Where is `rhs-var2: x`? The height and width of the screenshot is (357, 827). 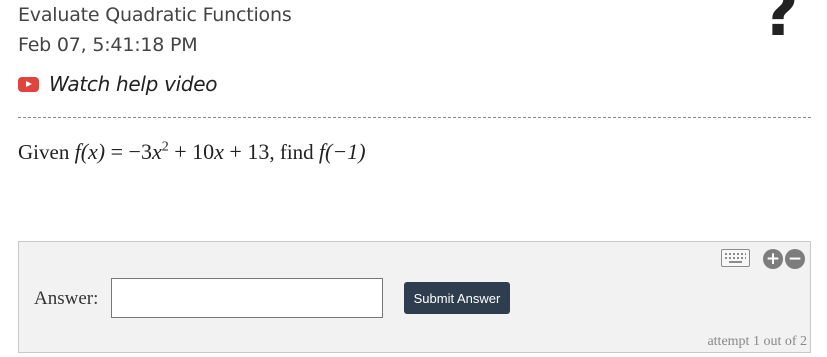 rhs-var2: x is located at coordinates (219, 151).